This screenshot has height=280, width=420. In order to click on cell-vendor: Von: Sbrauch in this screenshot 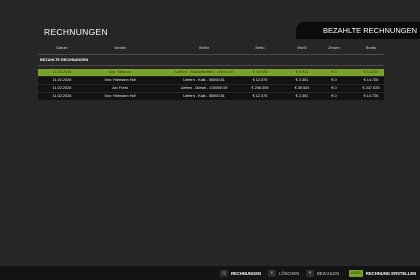, I will do `click(120, 72)`.